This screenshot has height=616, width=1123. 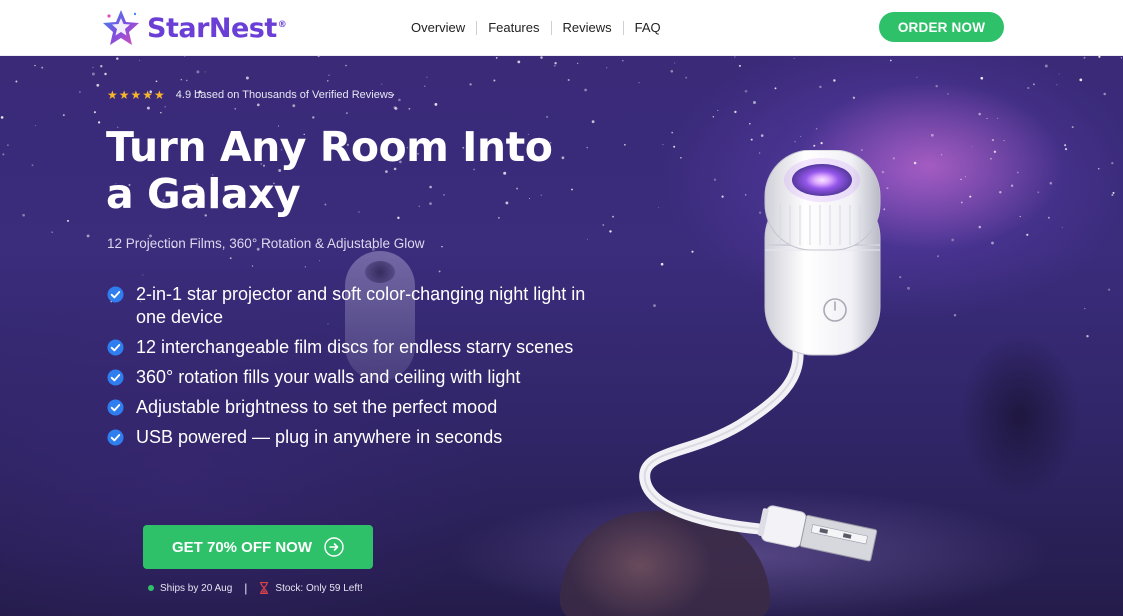 I want to click on nav-features: Features, so click(x=513, y=28).